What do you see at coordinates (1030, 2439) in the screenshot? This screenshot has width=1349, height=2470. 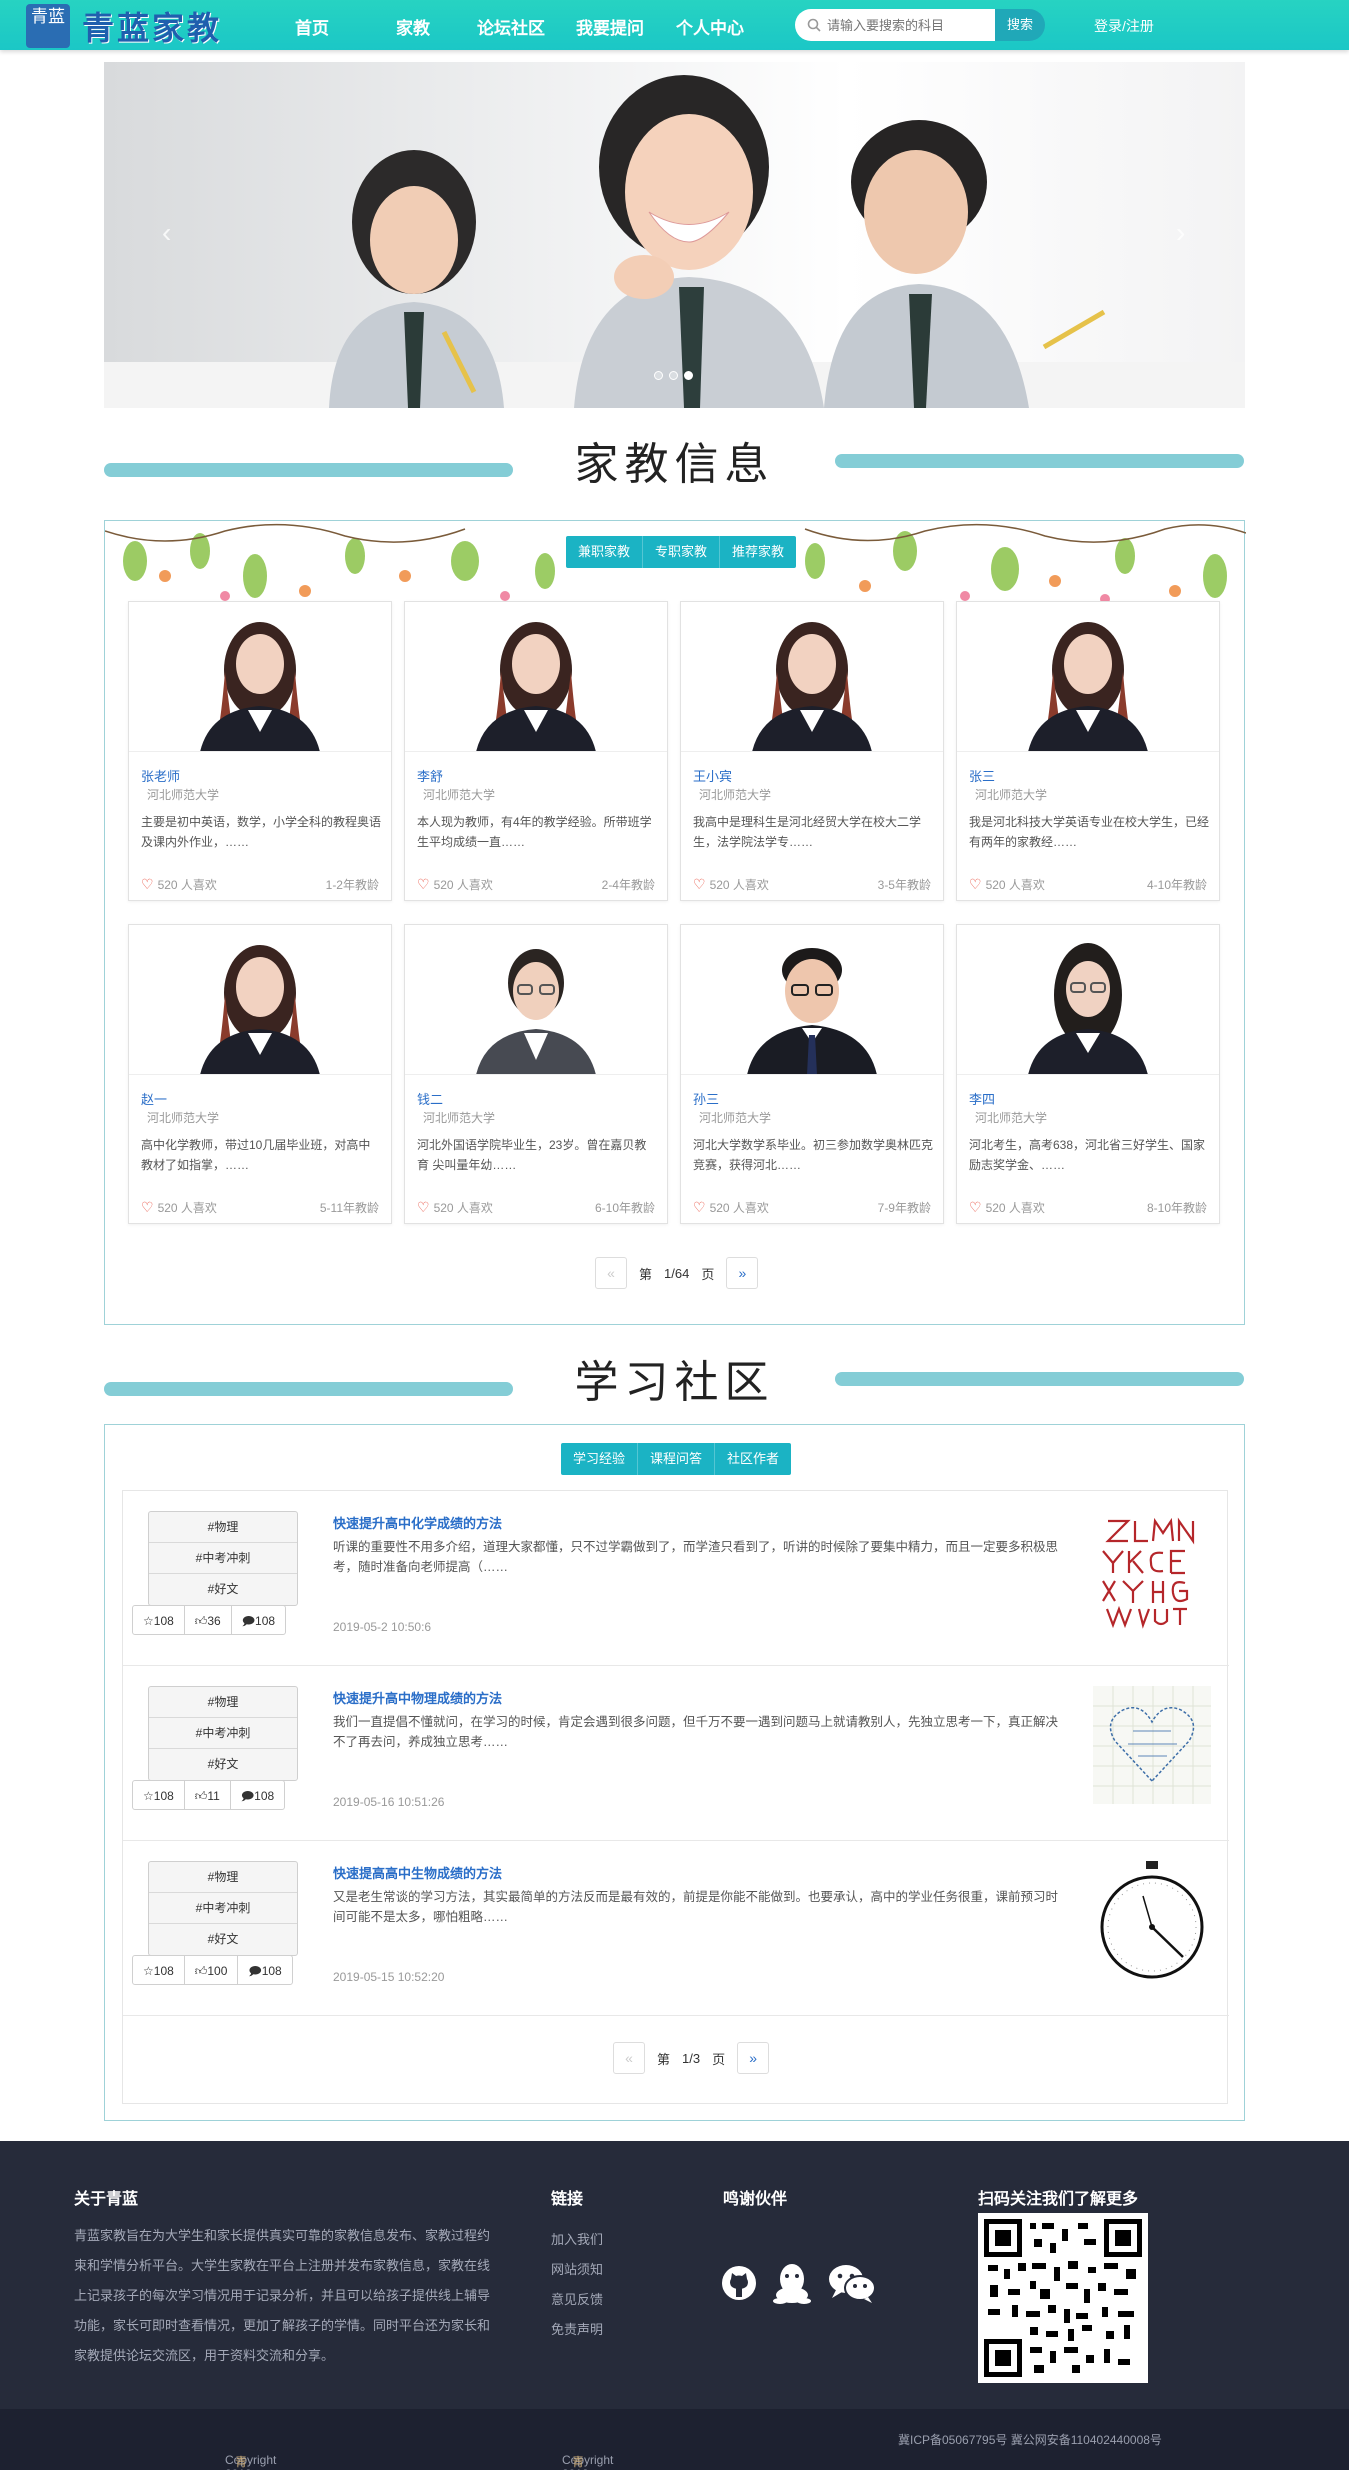 I see `icp-registration: 冀ICP备05067795号 冀公网安备110402440008号` at bounding box center [1030, 2439].